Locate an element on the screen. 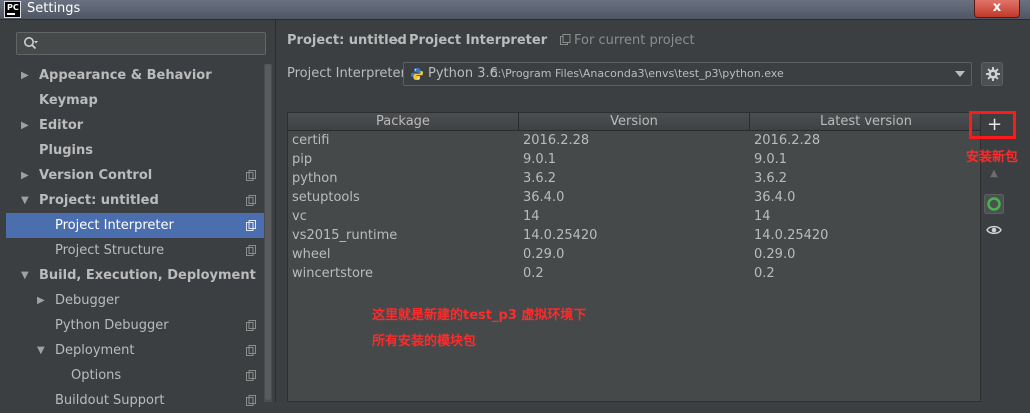  version-cell: 14.0.25420 is located at coordinates (560, 235).